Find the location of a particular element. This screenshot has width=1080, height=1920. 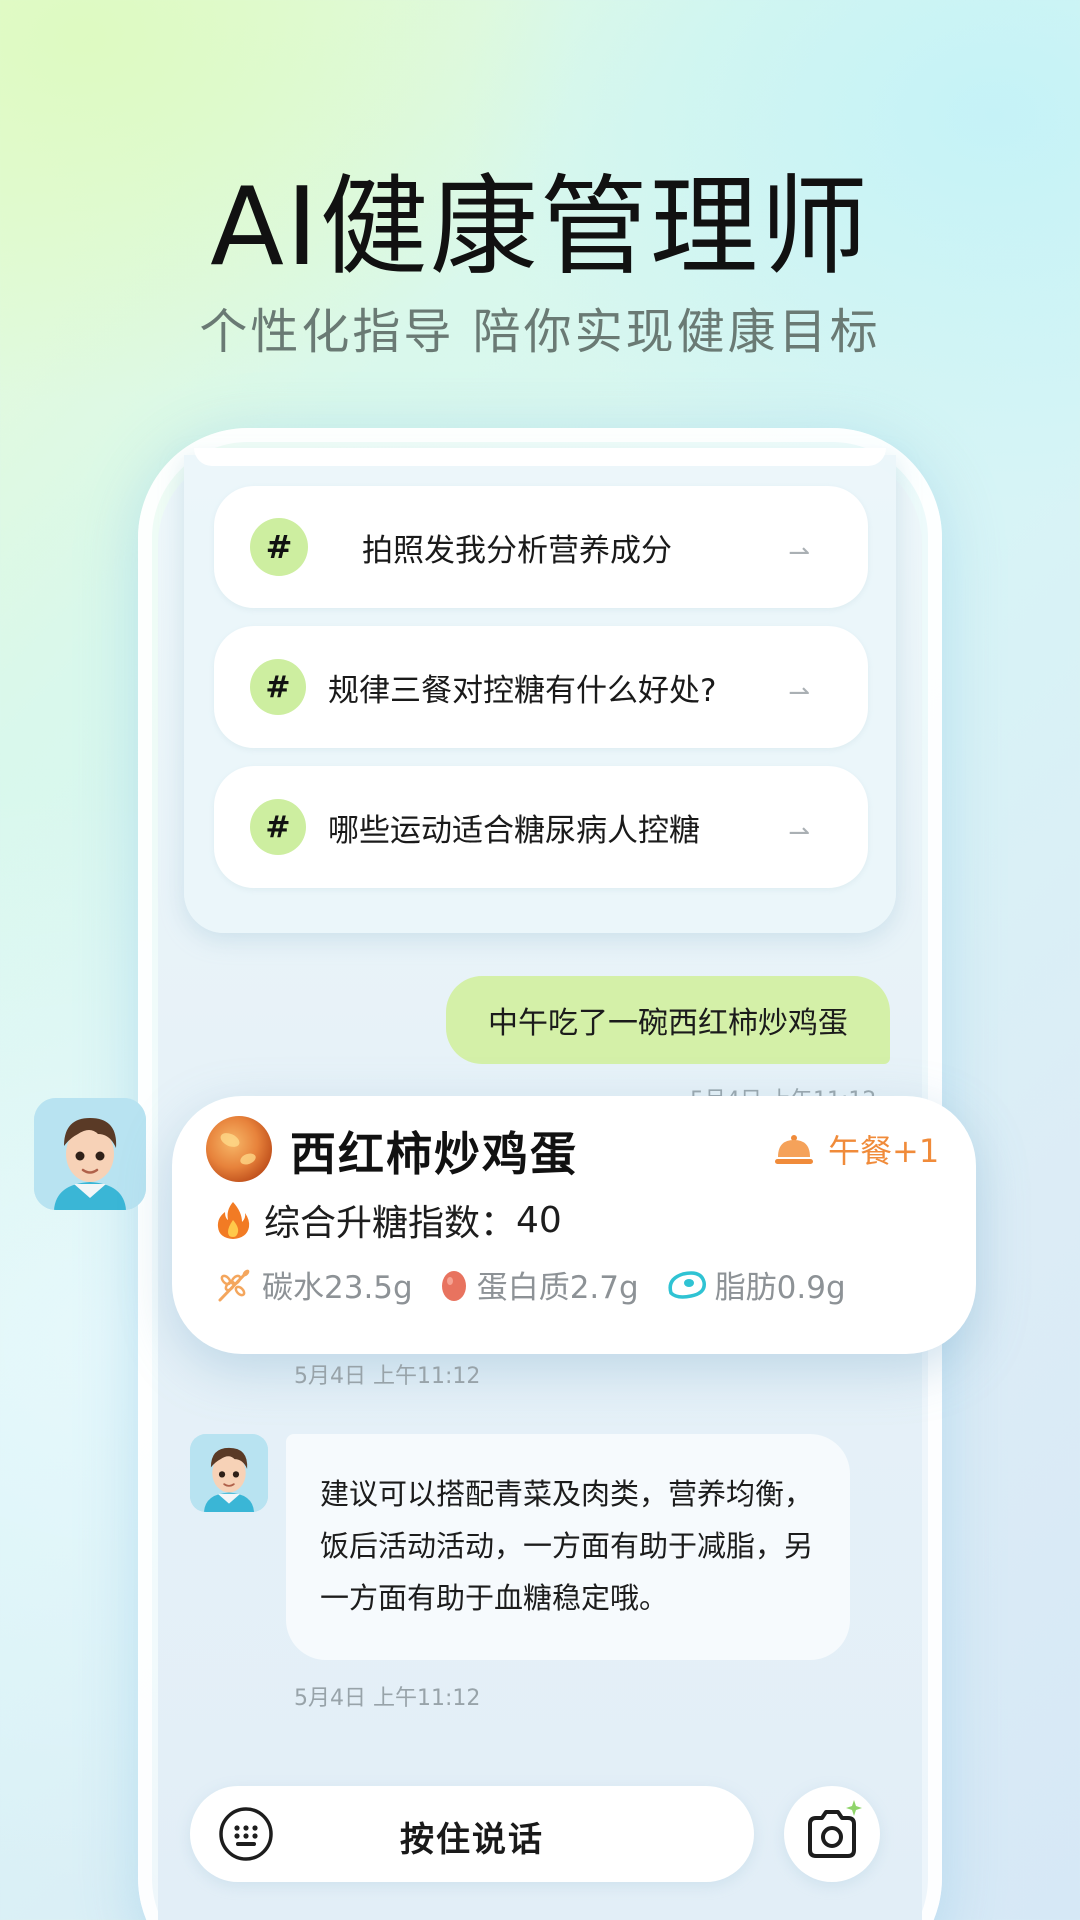

meal-tag: 午餐+1 is located at coordinates (856, 1149).